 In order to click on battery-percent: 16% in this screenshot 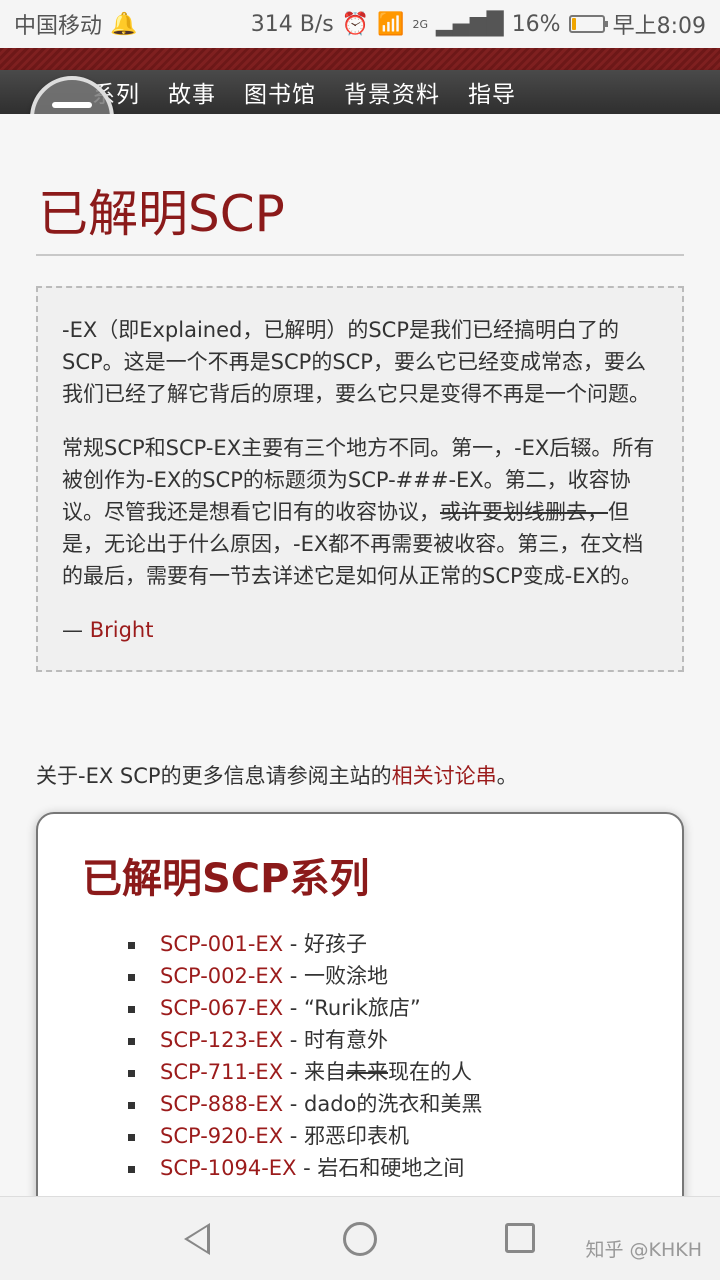, I will do `click(536, 24)`.